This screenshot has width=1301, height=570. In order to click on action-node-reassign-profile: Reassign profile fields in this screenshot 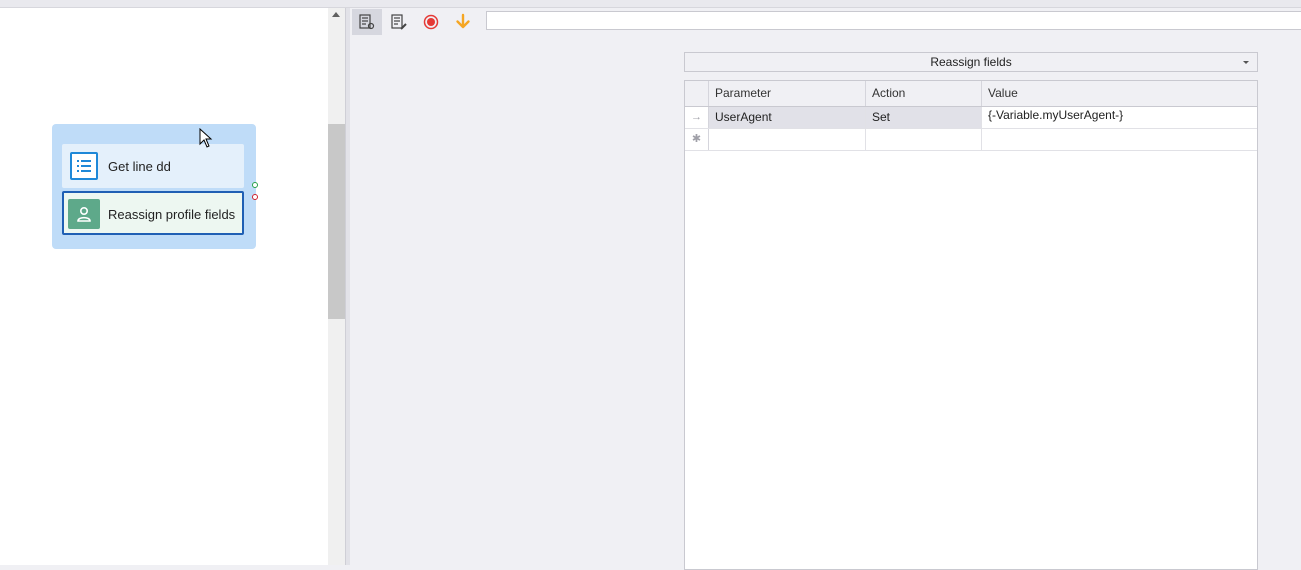, I will do `click(153, 213)`.